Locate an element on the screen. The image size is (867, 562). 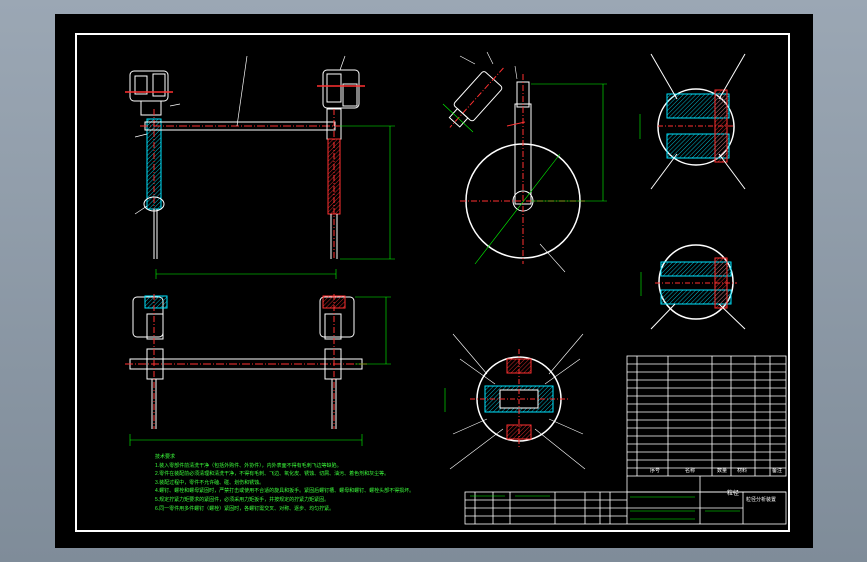
top-view is located at coordinates (246, 361).